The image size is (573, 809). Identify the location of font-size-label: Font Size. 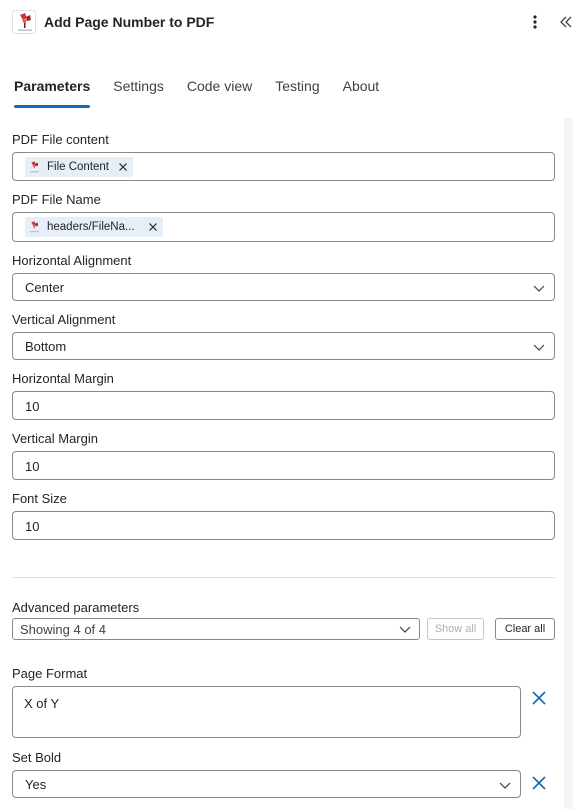
(39, 498).